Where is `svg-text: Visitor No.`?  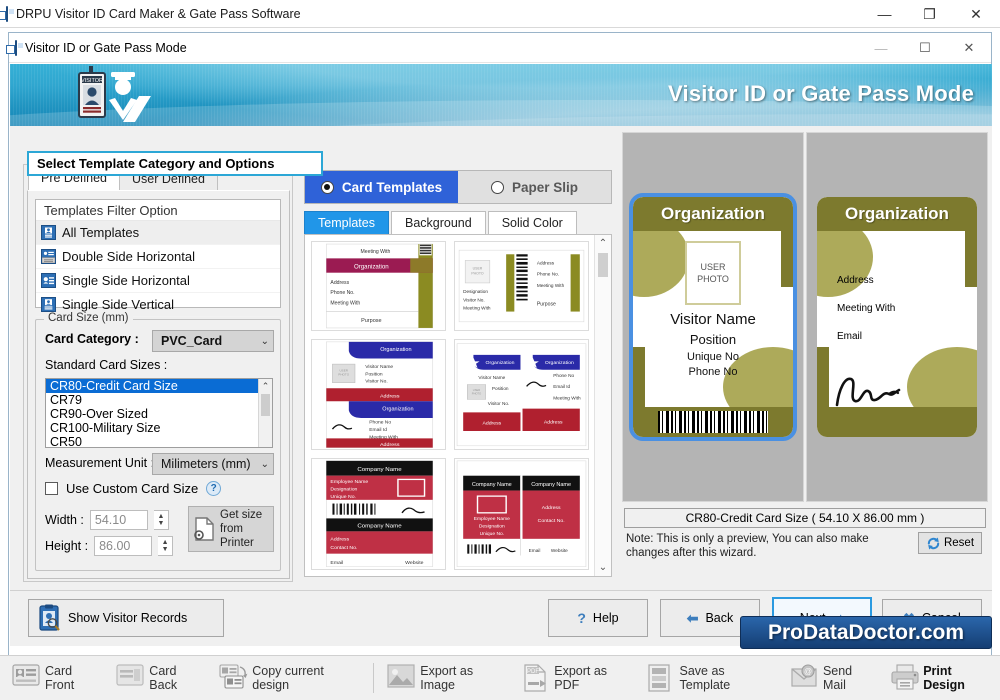
svg-text: Visitor No. is located at coordinates (376, 381).